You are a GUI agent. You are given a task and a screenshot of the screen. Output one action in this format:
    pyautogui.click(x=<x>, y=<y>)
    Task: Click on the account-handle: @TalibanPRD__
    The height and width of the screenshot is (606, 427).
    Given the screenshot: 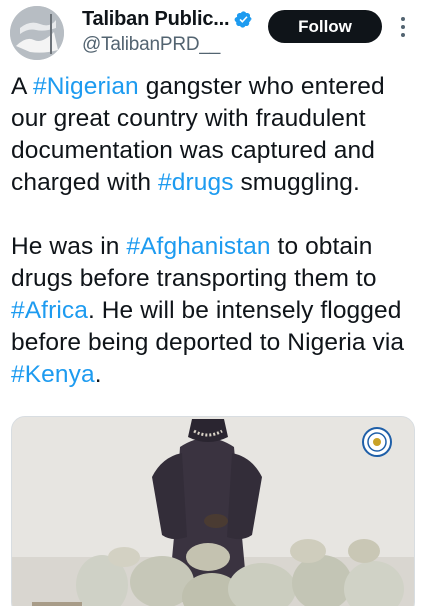 What is the action you would take?
    pyautogui.click(x=172, y=45)
    